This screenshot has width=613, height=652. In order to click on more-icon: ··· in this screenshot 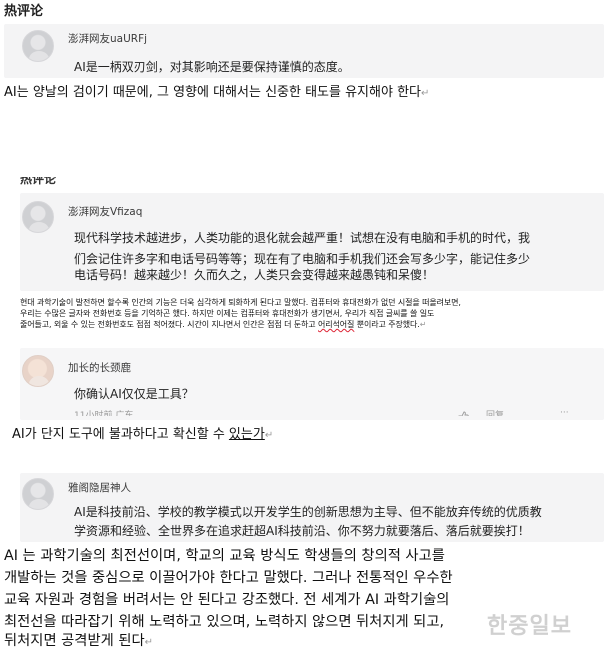, I will do `click(568, 412)`.